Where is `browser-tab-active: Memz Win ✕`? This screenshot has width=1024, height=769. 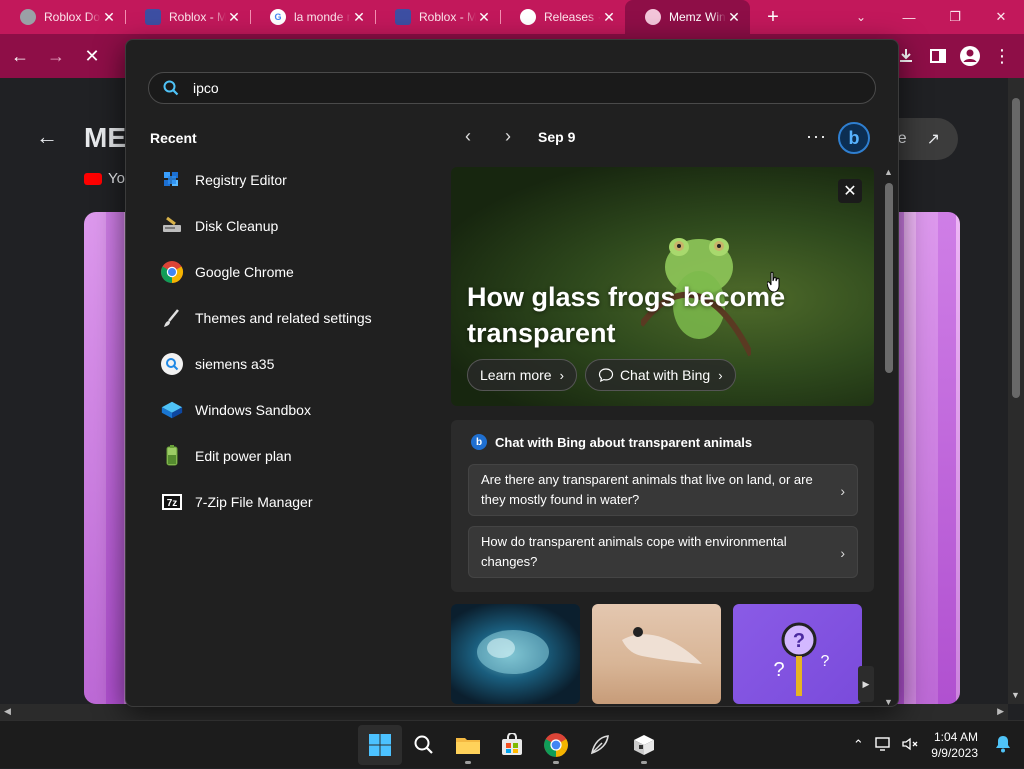 browser-tab-active: Memz Win ✕ is located at coordinates (687, 17).